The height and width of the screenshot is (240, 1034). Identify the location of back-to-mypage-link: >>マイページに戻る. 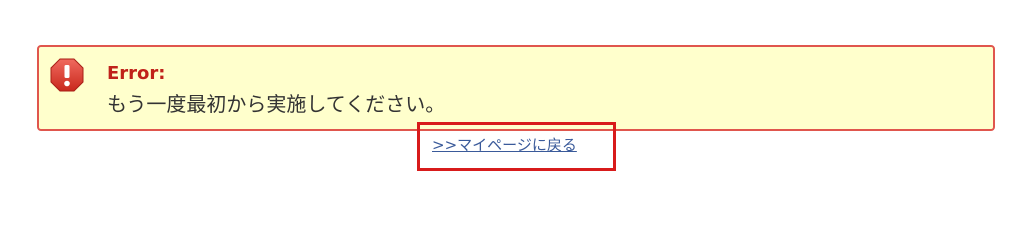
(504, 145).